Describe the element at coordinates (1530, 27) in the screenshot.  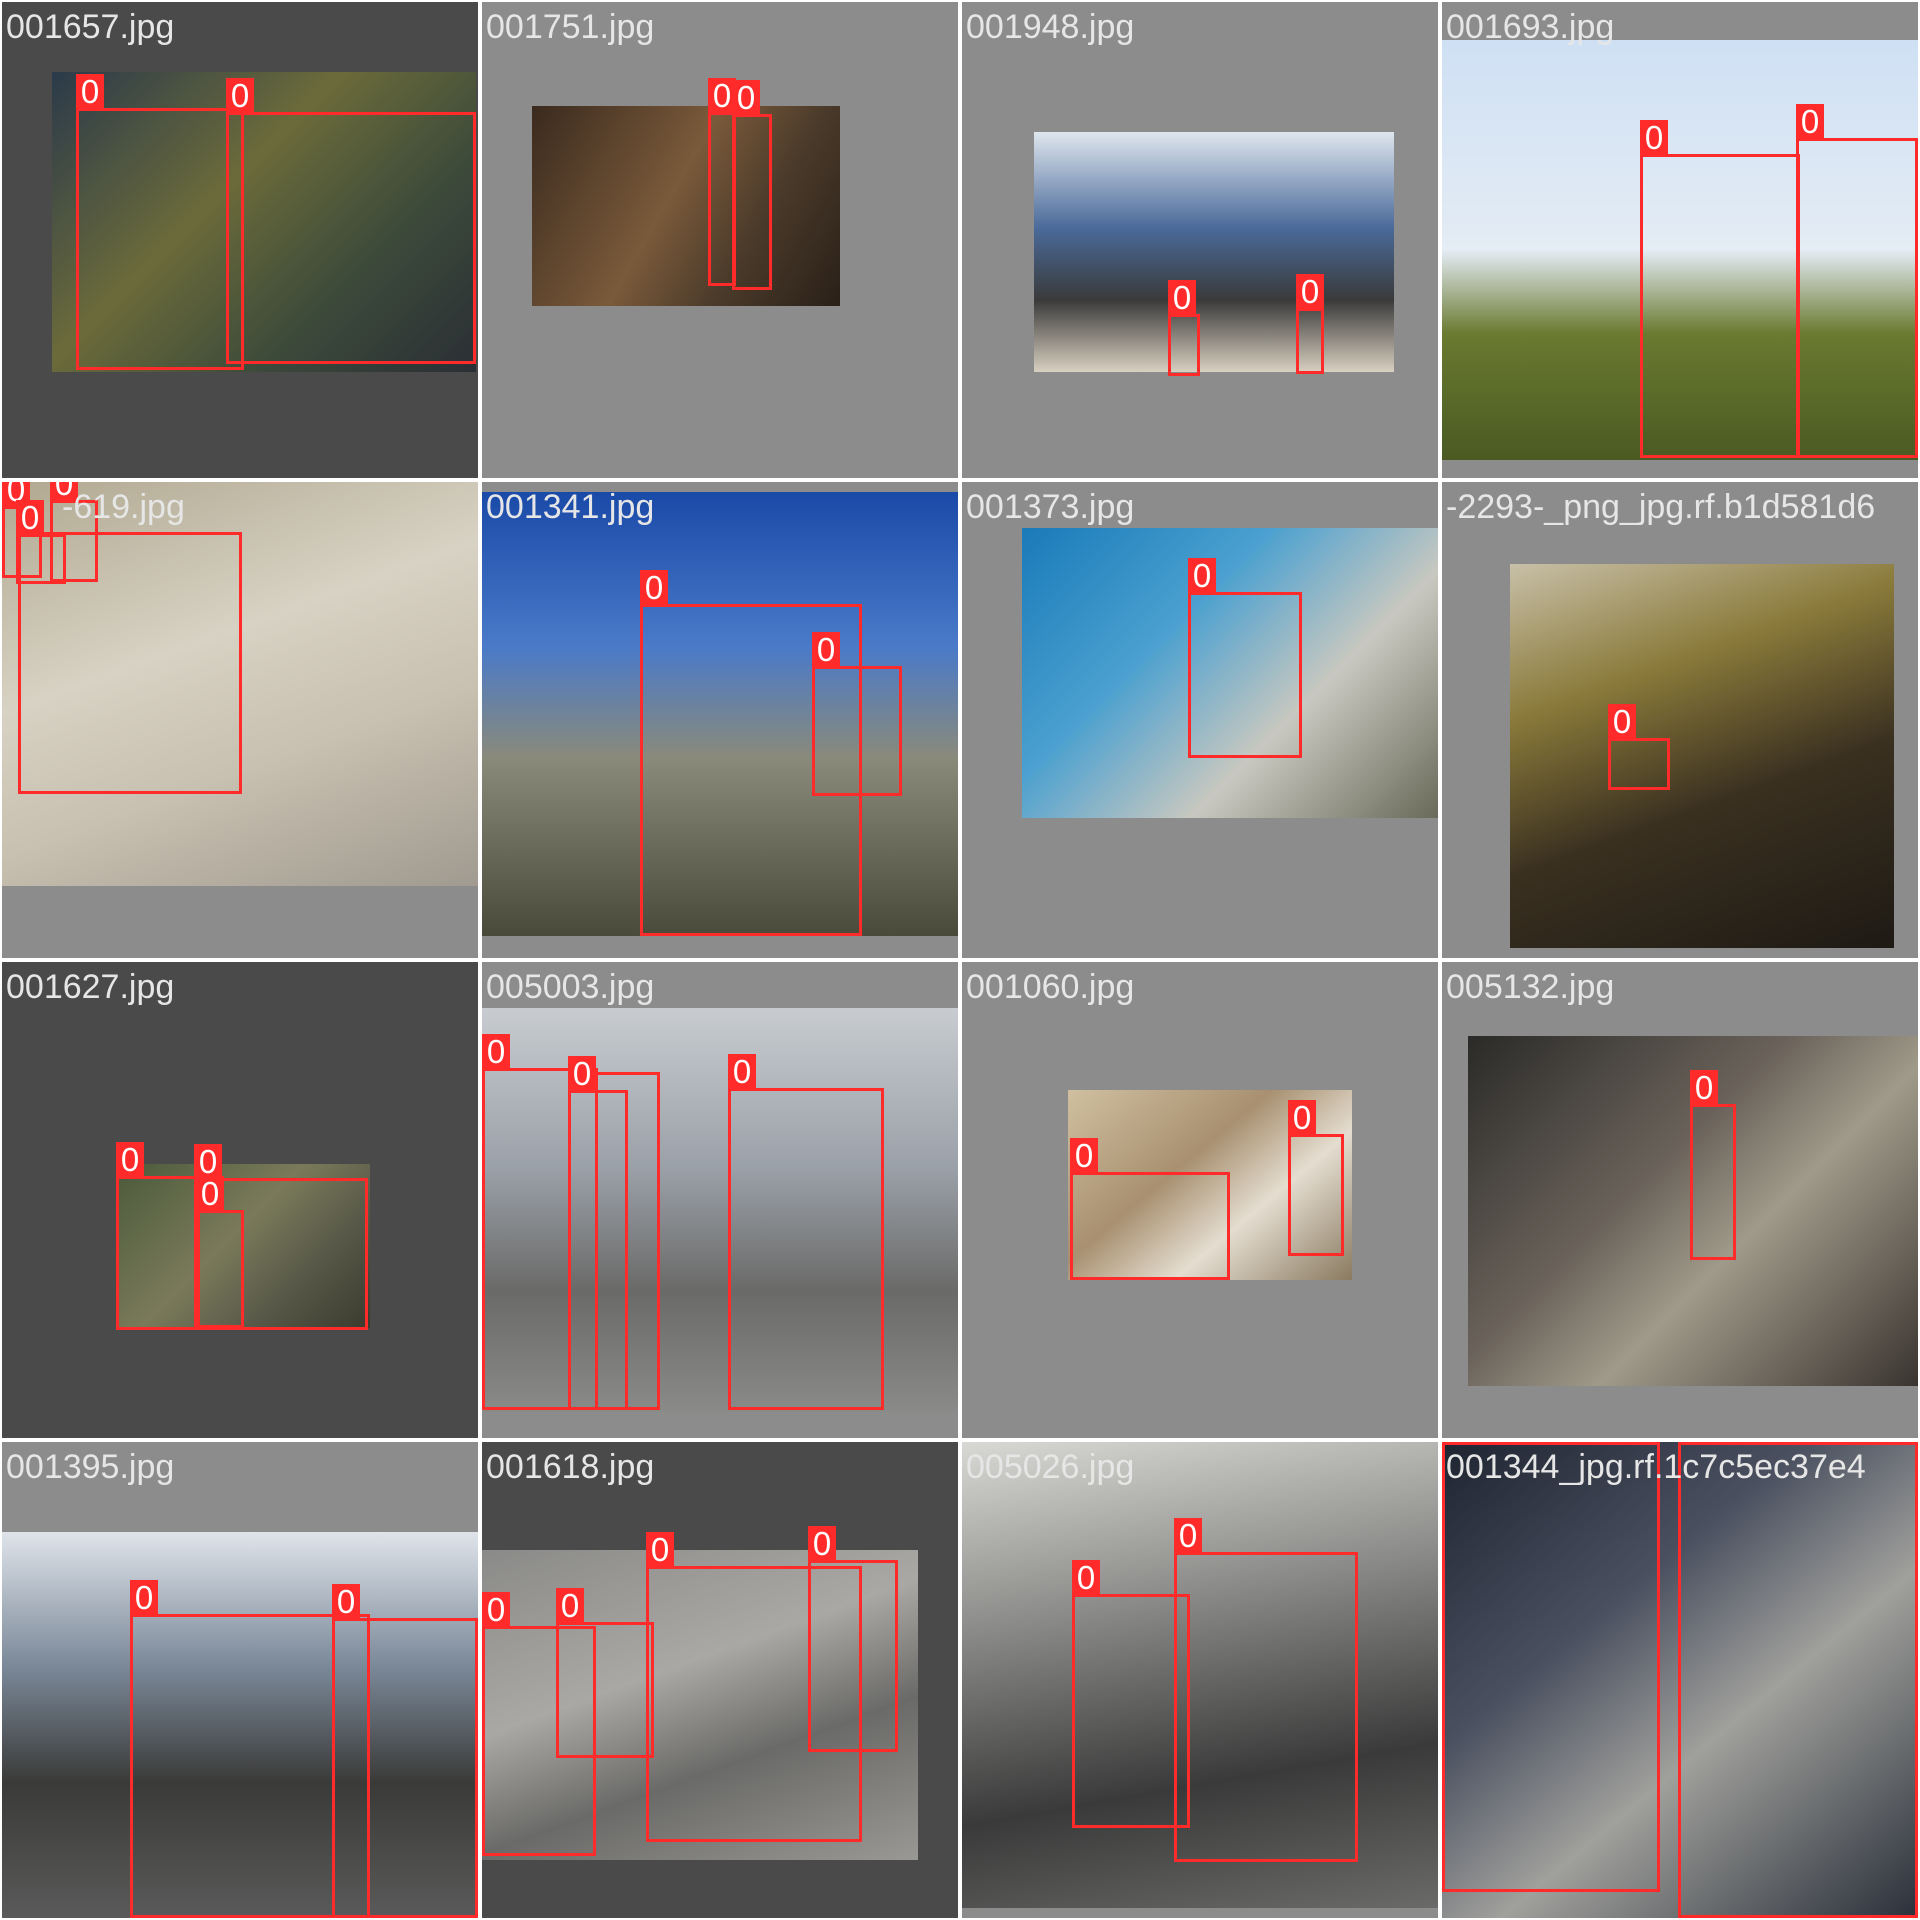
I see `filename-label: 001693.jpg` at that location.